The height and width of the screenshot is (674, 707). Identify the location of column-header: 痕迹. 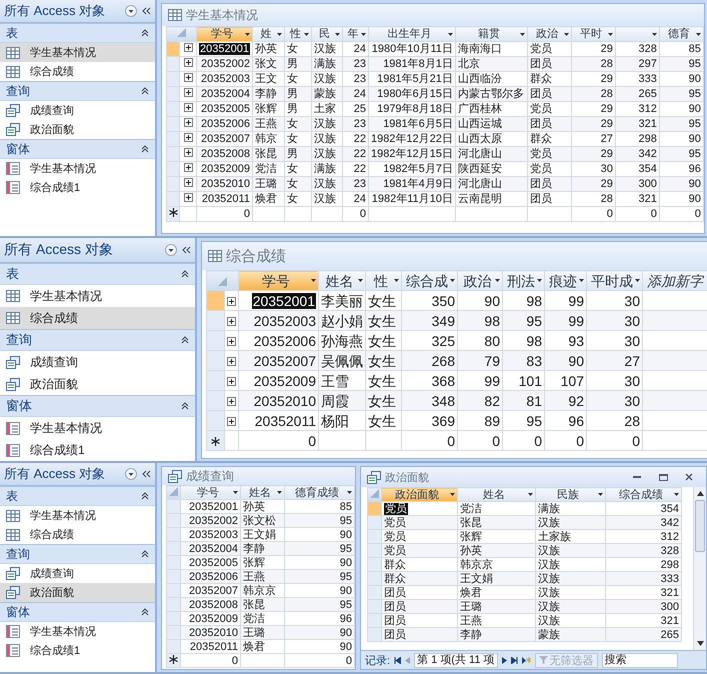
(565, 280).